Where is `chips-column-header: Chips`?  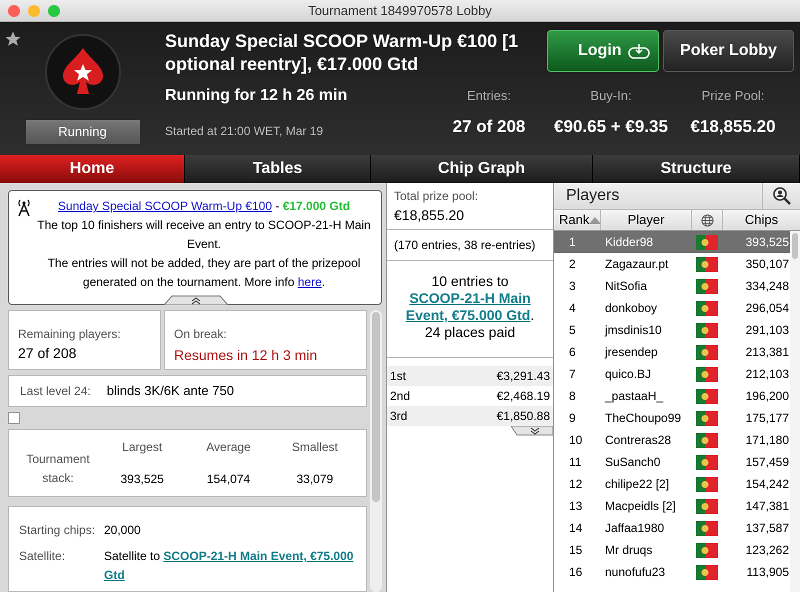 chips-column-header: Chips is located at coordinates (761, 220).